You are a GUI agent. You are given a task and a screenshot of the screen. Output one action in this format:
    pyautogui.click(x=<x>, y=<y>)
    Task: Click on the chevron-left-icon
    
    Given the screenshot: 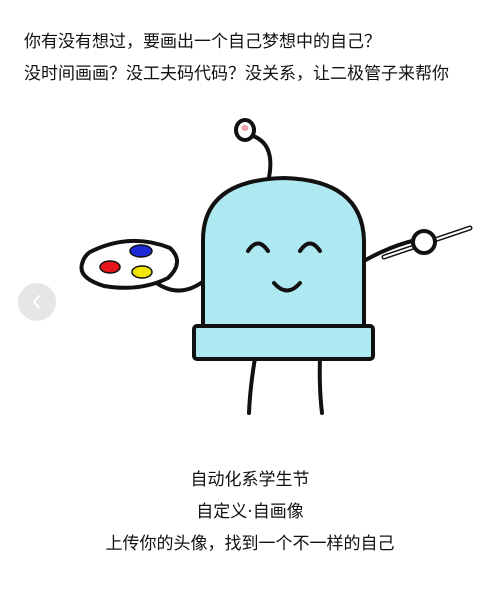 What is the action you would take?
    pyautogui.click(x=36, y=302)
    